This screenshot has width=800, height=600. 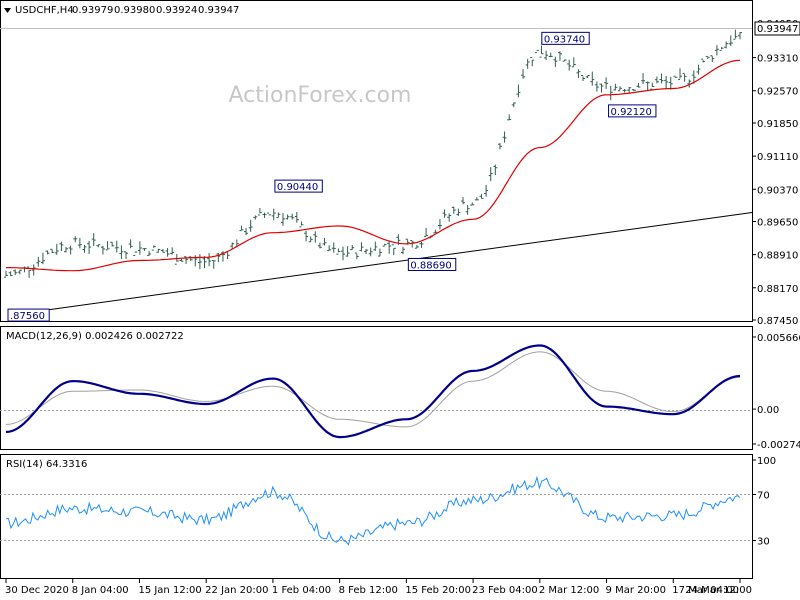 I want to click on svg-text: 30 Dec 2020, so click(x=37, y=590).